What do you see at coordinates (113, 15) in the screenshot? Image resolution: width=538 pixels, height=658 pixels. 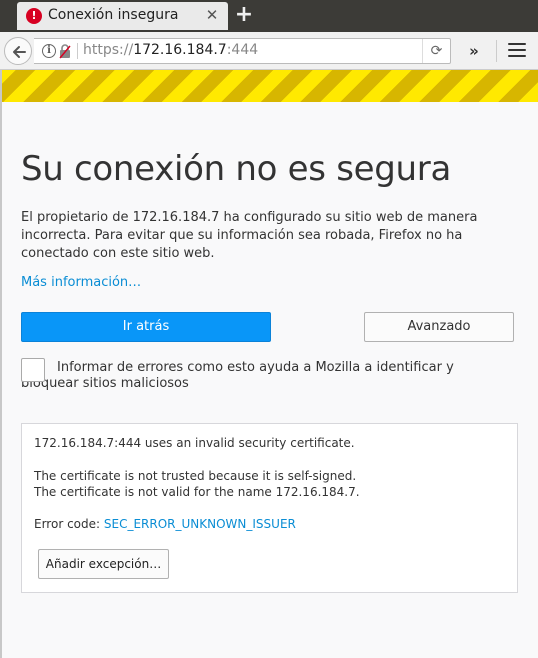 I see `tab-title: Conexión insegura` at bounding box center [113, 15].